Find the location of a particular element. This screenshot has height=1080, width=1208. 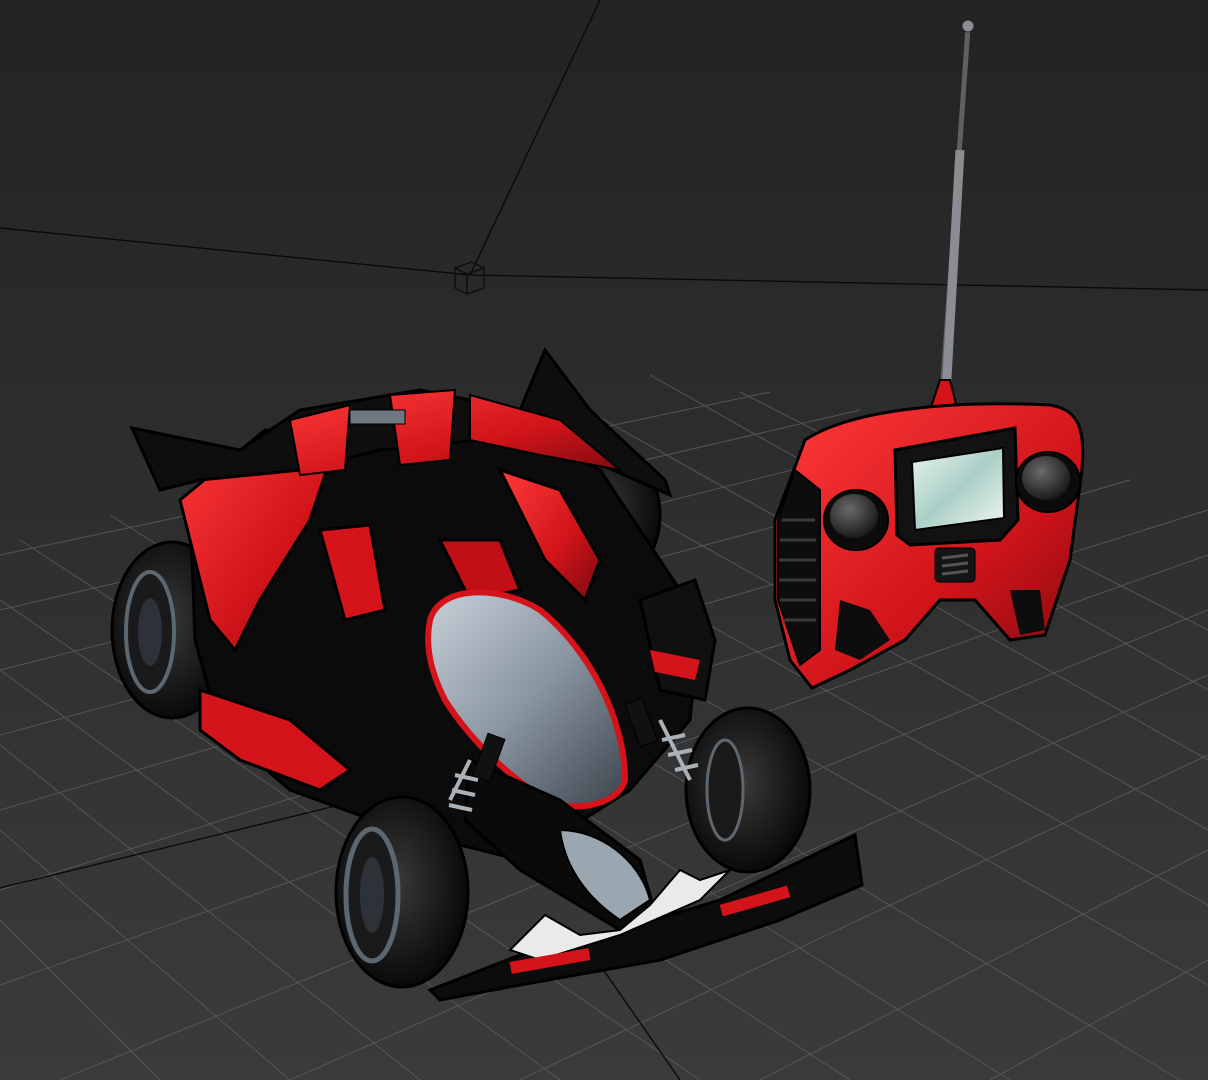

remote-right-knob is located at coordinates (1048, 482).